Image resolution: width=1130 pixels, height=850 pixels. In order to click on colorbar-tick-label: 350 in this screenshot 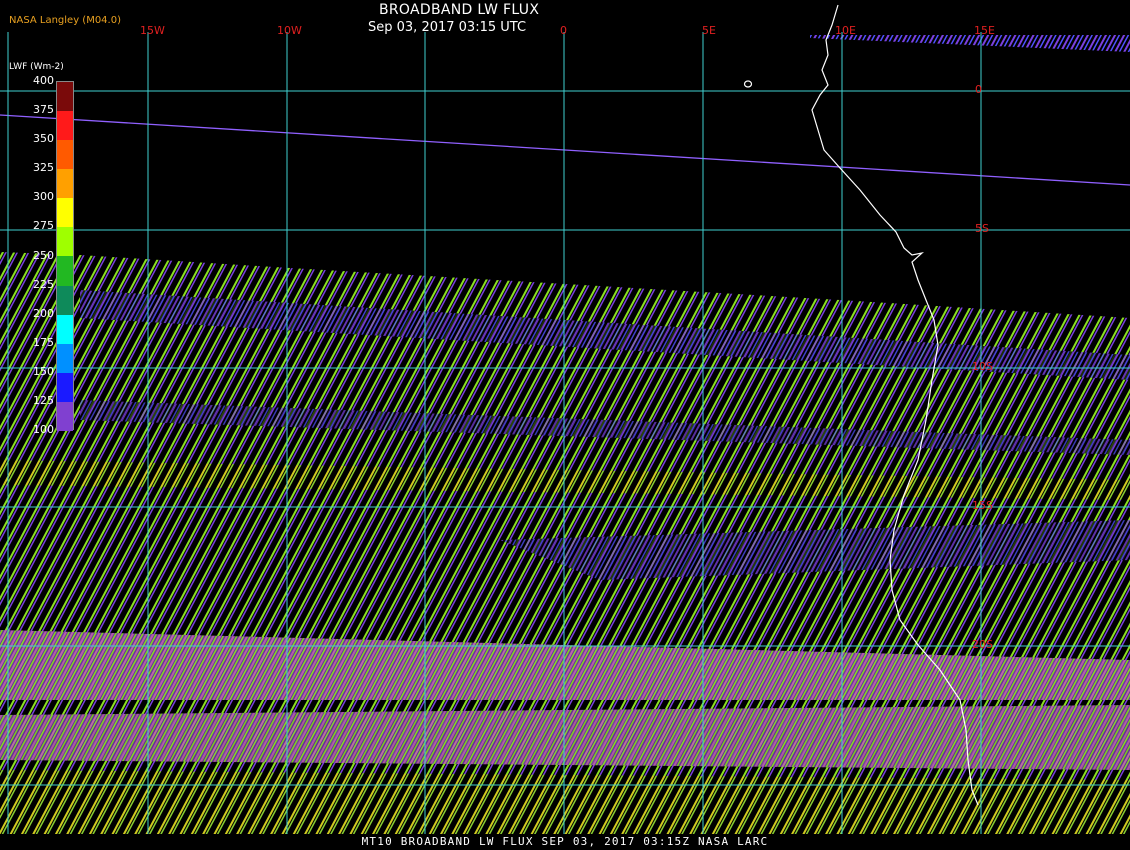, I will do `click(43, 139)`.